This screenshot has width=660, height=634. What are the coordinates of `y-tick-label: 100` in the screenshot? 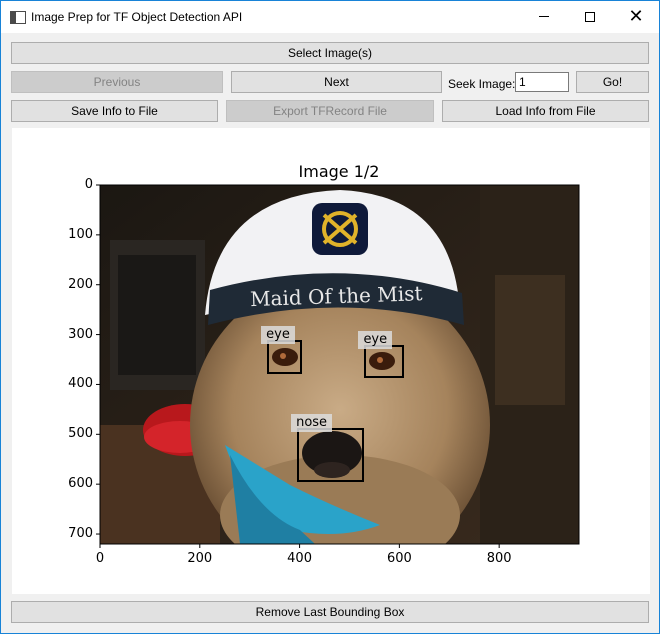 It's located at (80, 234).